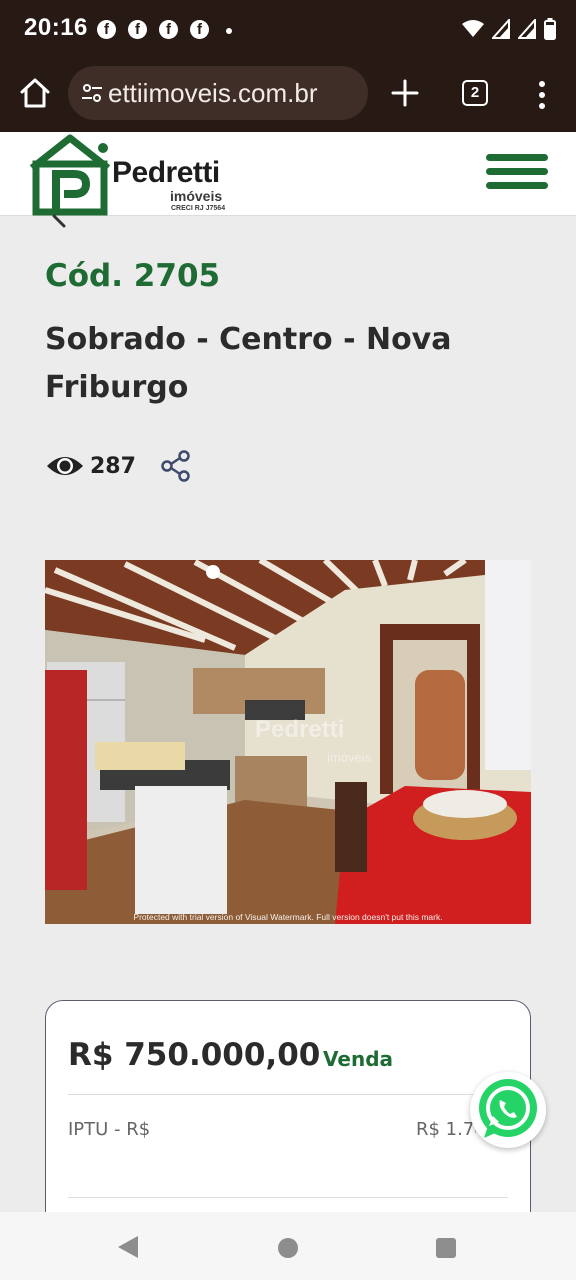 The width and height of the screenshot is (576, 1280). What do you see at coordinates (56, 27) in the screenshot?
I see `status-time: 20:16` at bounding box center [56, 27].